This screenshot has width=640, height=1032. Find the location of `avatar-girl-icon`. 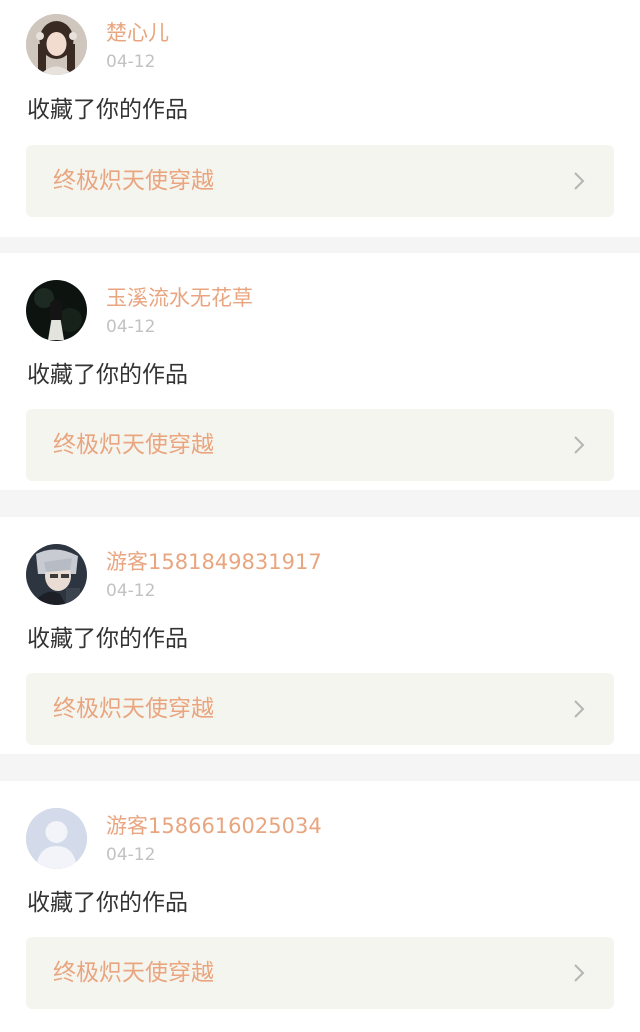

avatar-girl-icon is located at coordinates (56, 44).